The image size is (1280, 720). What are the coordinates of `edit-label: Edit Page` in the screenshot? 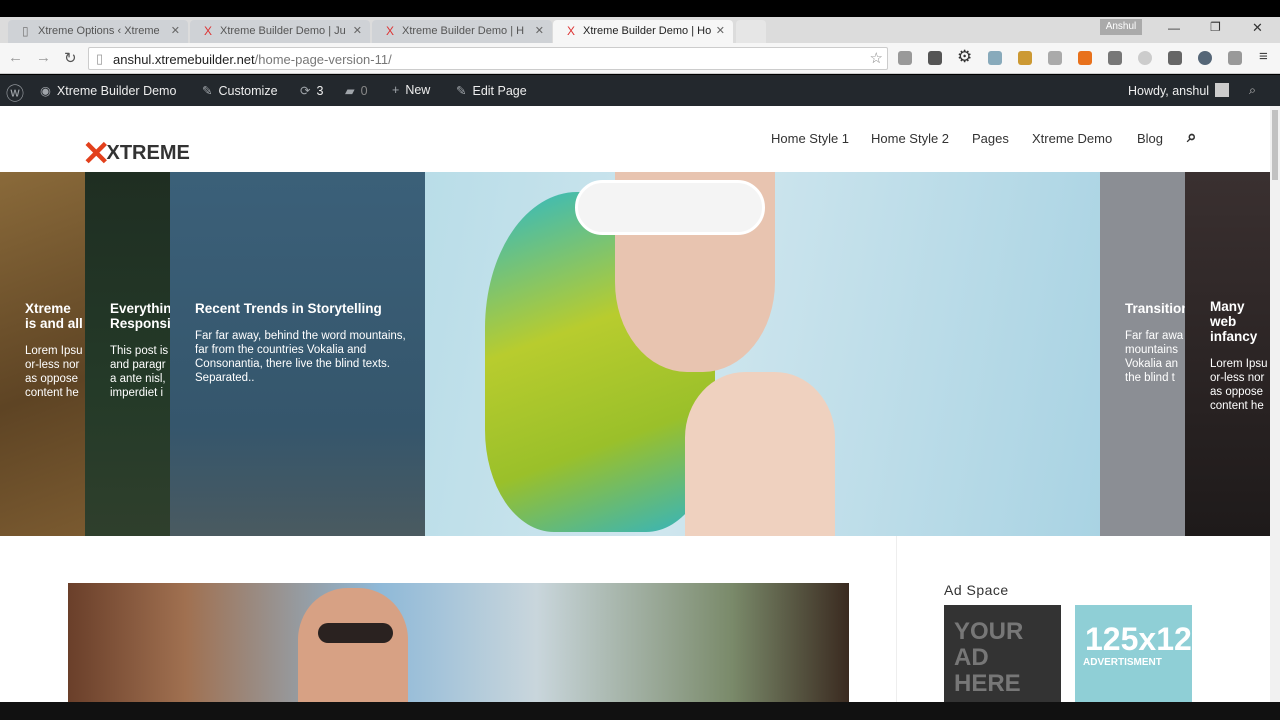 It's located at (499, 91).